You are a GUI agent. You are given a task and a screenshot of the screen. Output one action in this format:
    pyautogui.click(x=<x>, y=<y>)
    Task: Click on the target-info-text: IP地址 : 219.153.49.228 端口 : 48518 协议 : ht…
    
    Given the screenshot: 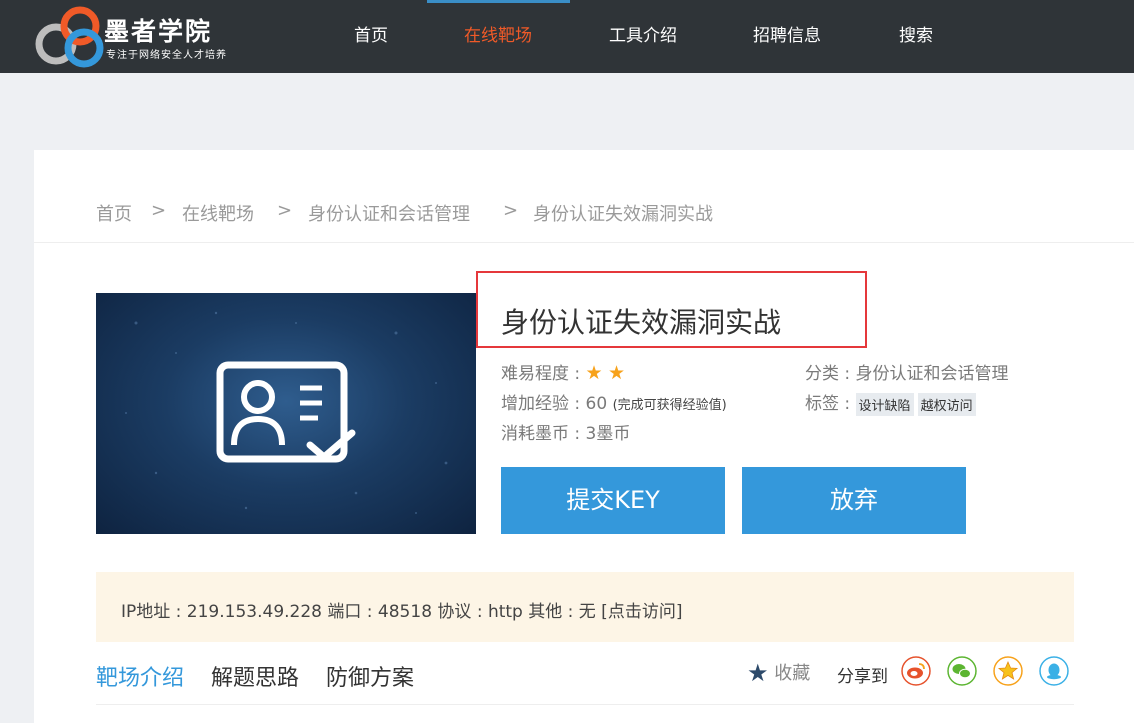 What is the action you would take?
    pyautogui.click(x=401, y=609)
    